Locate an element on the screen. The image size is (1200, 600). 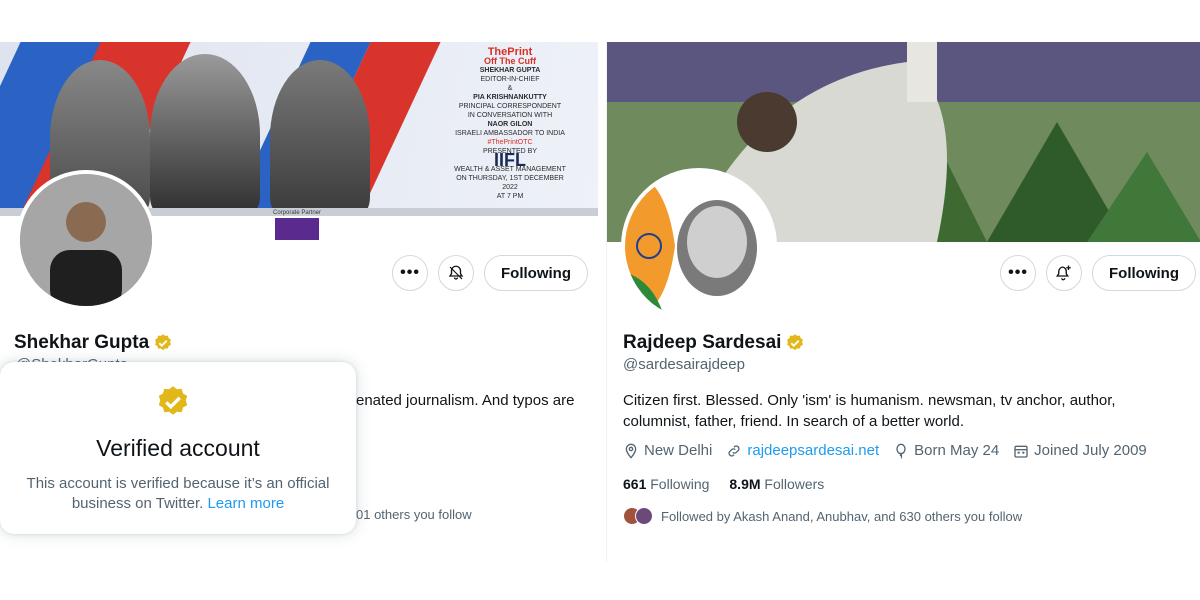
partner-logo is located at coordinates (297, 229).